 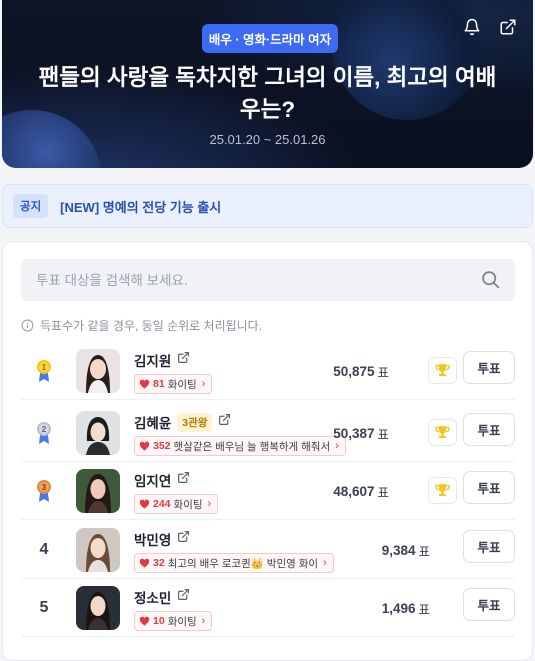 What do you see at coordinates (44, 367) in the screenshot?
I see `svg-text: 1` at bounding box center [44, 367].